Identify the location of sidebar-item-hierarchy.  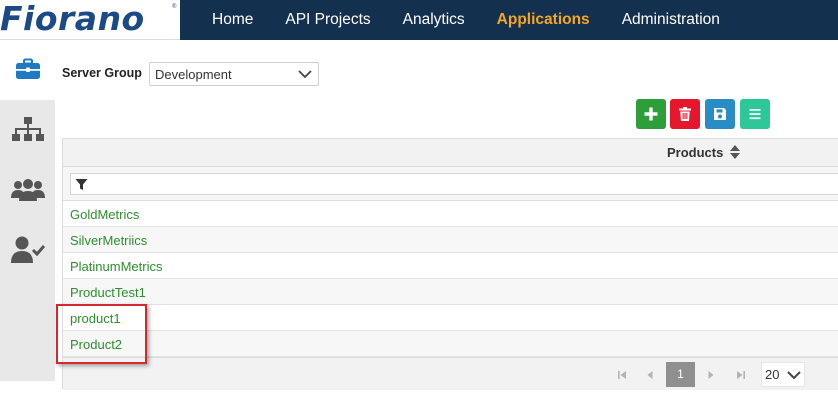
(27, 130).